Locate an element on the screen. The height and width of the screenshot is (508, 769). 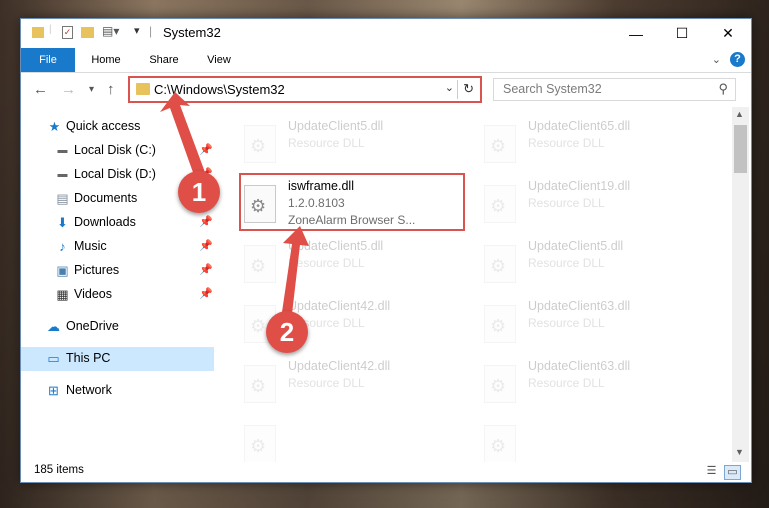
cloud-icon: ☁ is located at coordinates (53, 326).